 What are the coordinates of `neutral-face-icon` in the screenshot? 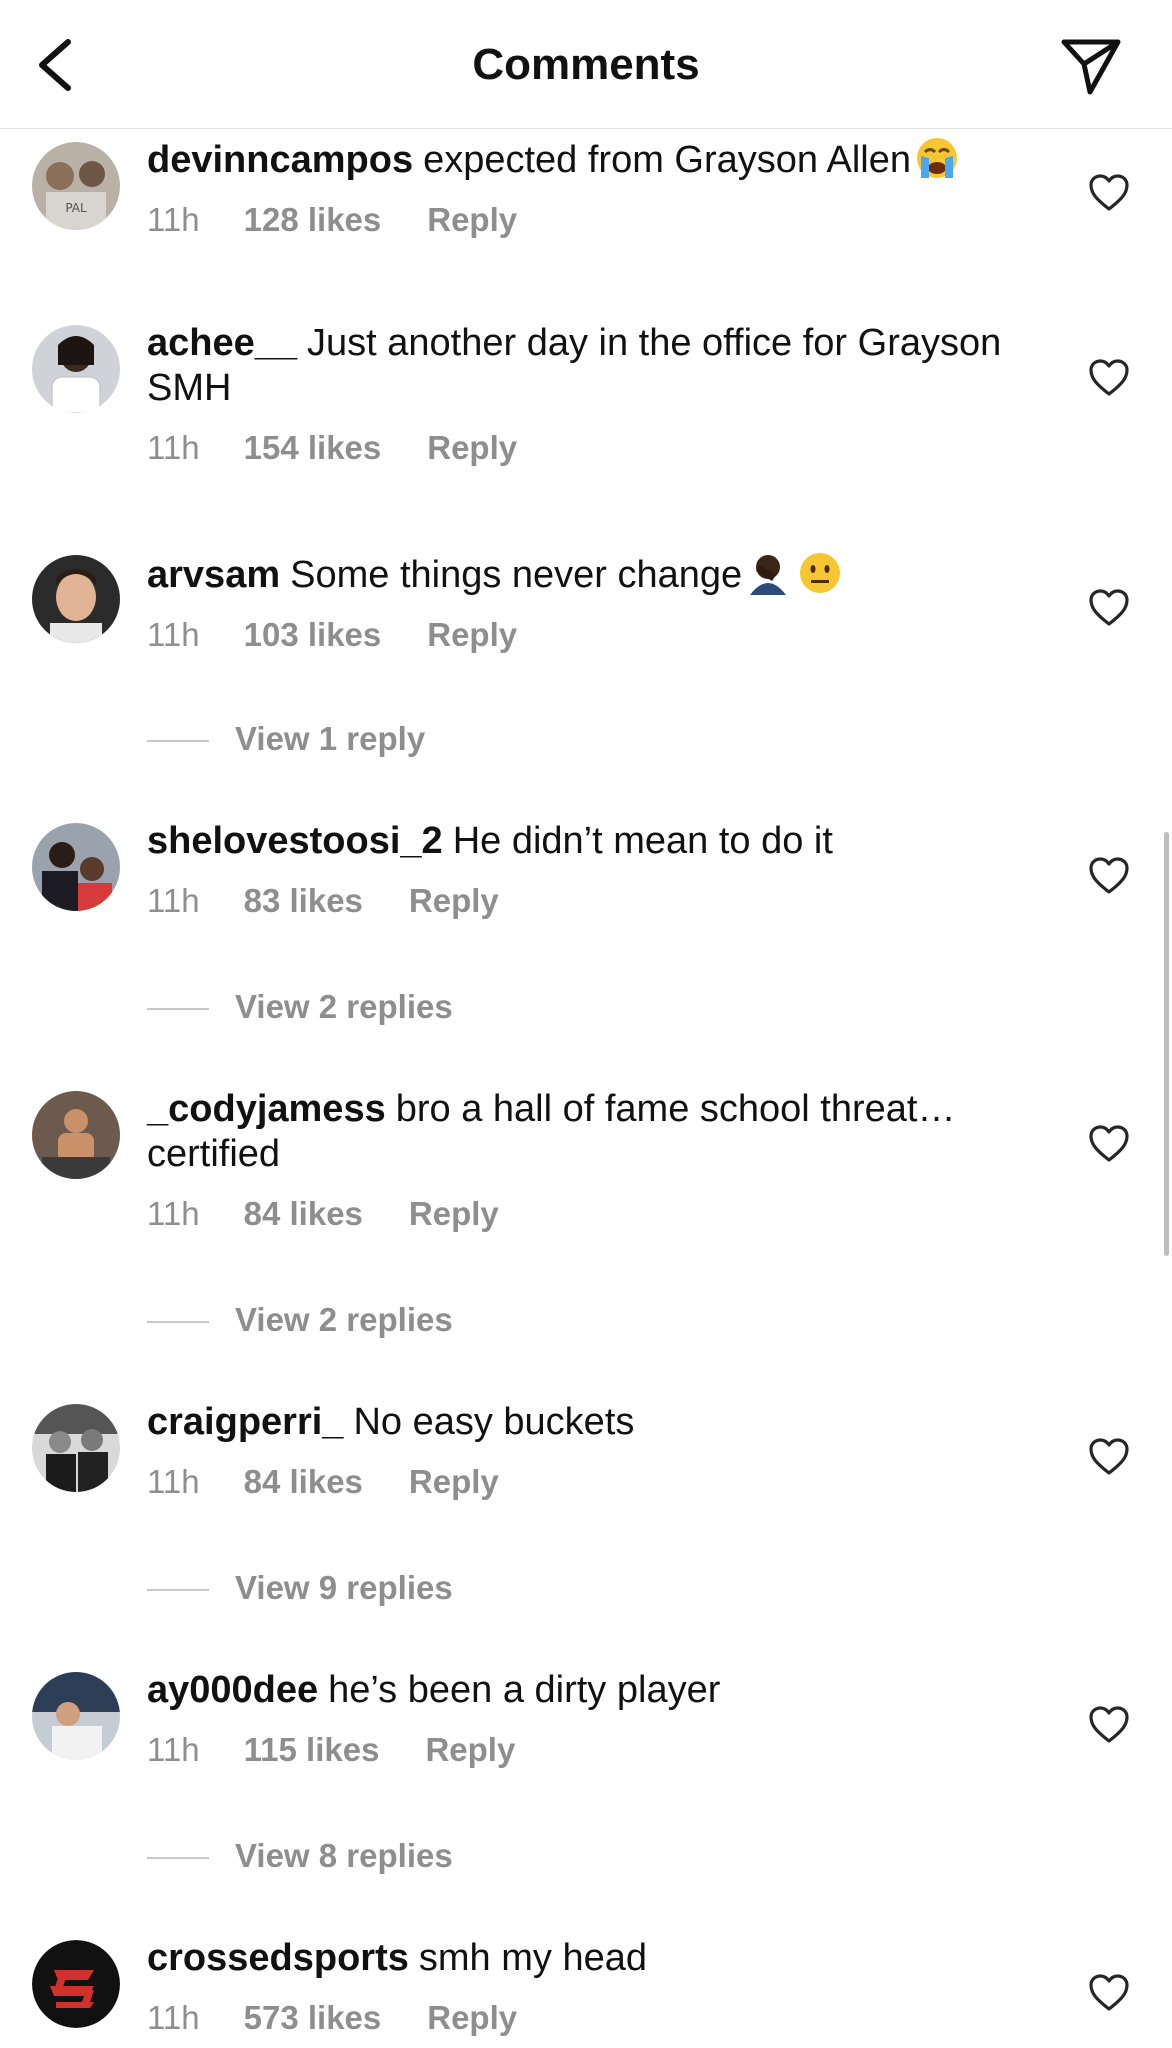 It's located at (820, 573).